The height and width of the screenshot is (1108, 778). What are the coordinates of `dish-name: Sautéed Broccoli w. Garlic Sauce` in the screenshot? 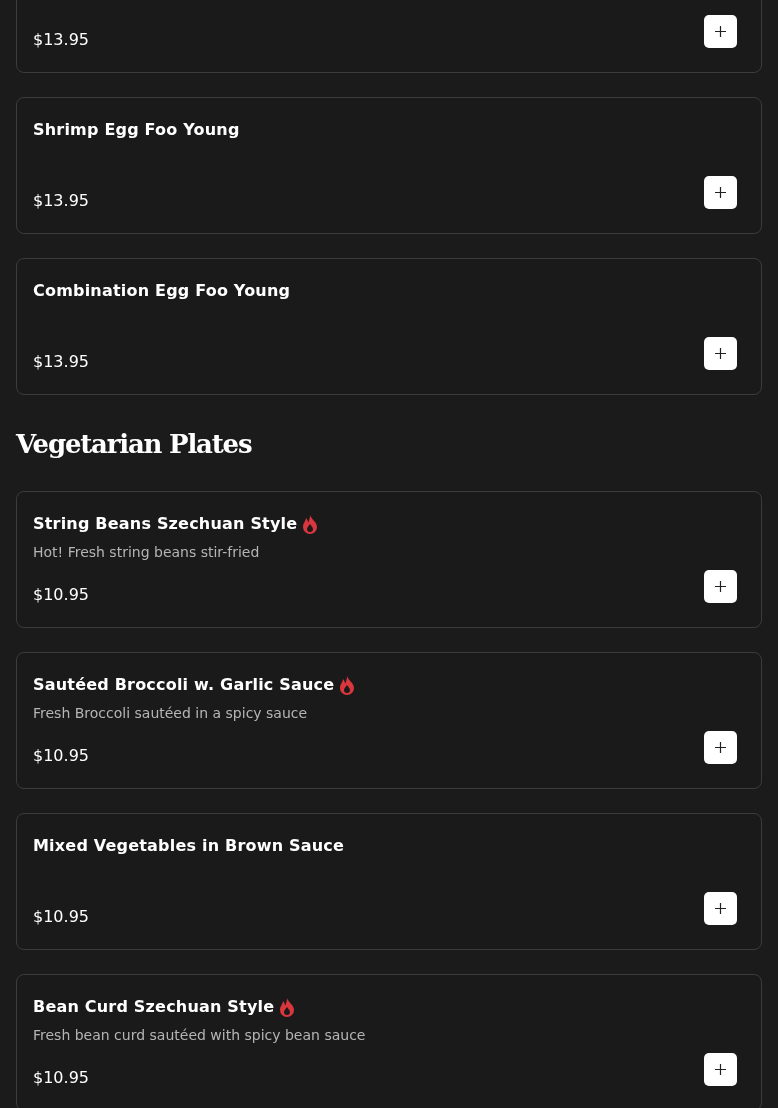 It's located at (184, 685).